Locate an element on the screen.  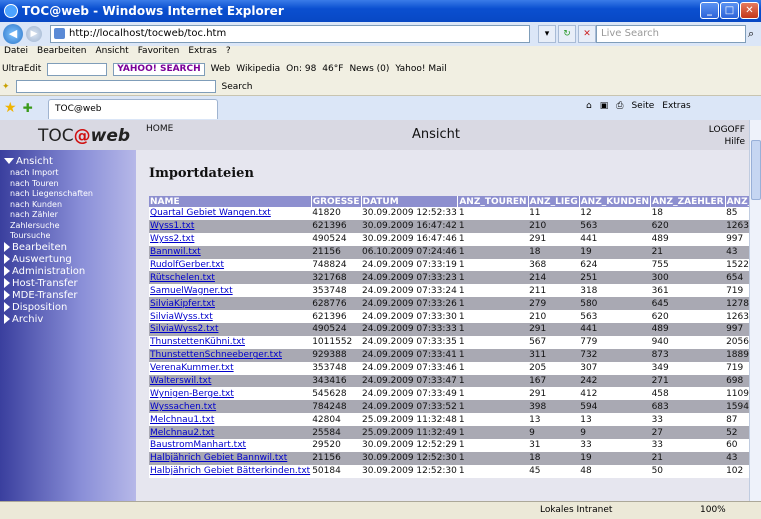
print-icon: ⎙ is located at coordinates (619, 106).